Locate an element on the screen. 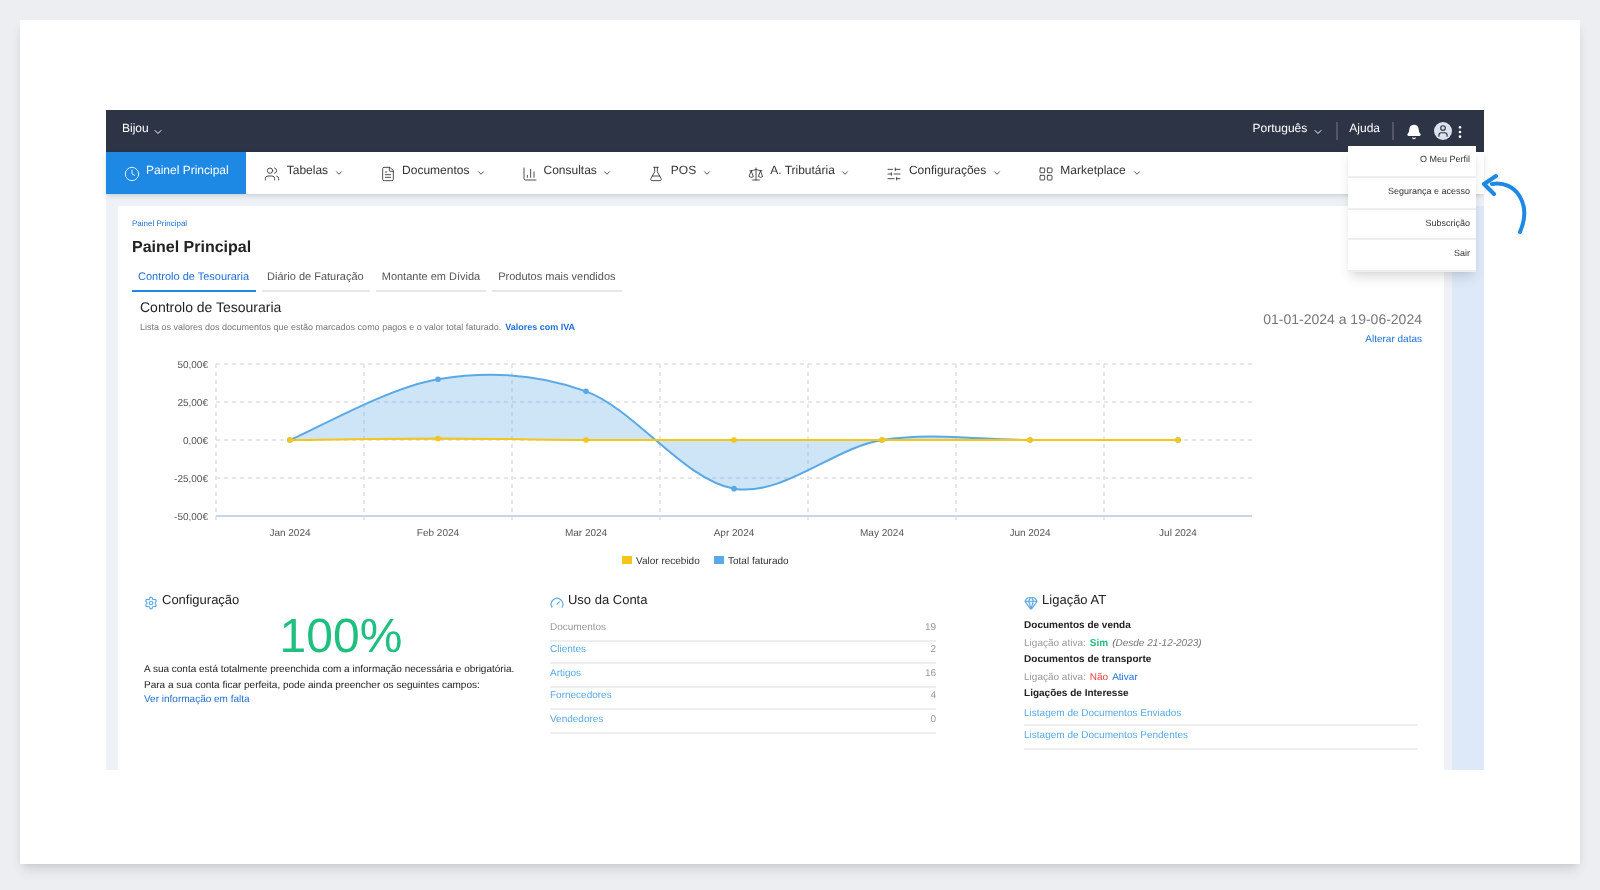 The width and height of the screenshot is (1600, 890). bar-chart-icon is located at coordinates (529, 173).